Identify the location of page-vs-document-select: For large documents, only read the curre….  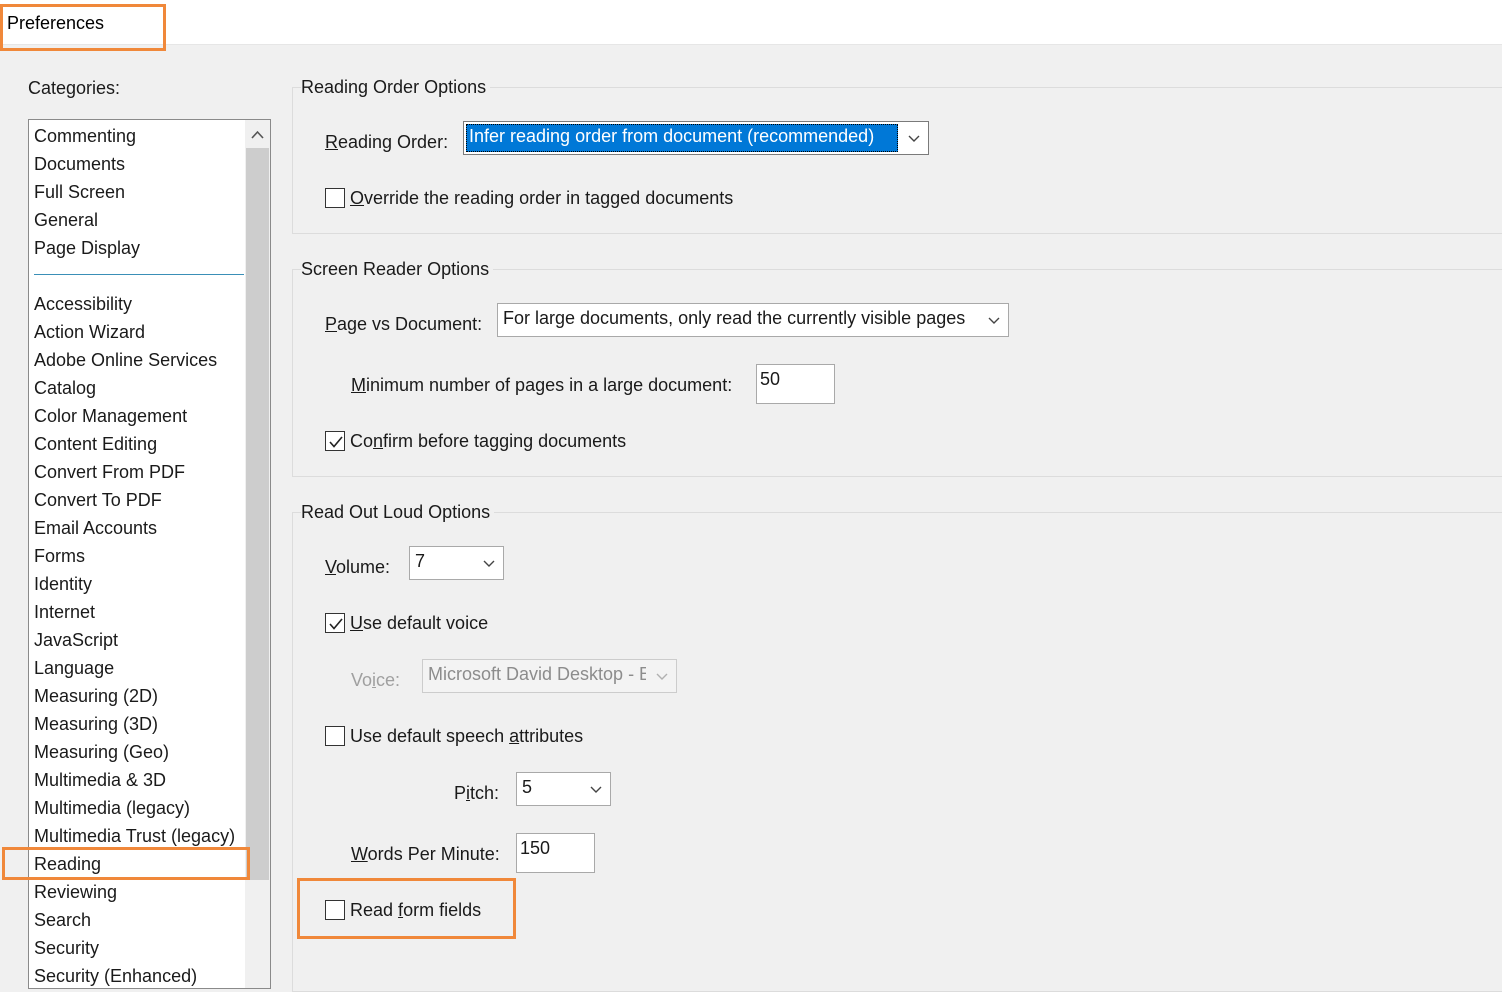
(753, 320).